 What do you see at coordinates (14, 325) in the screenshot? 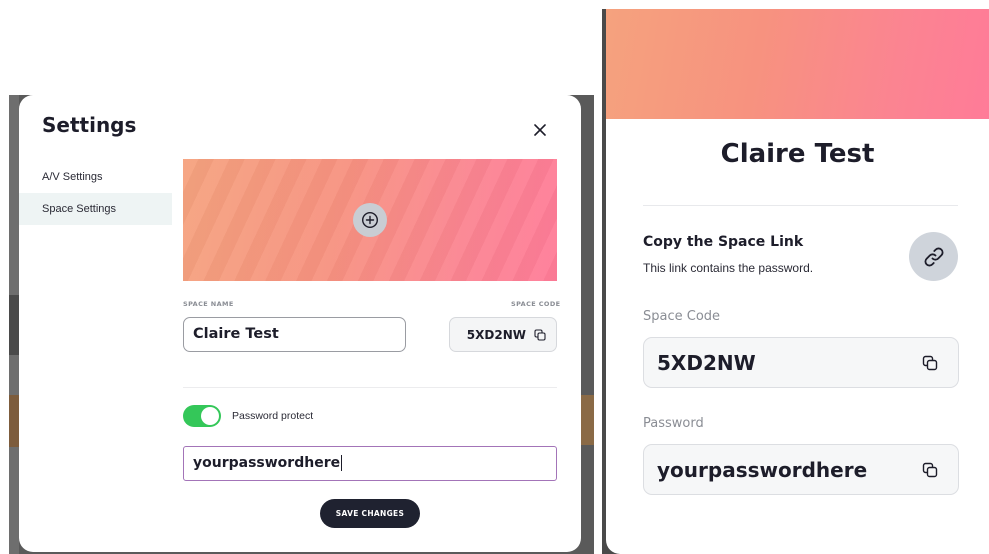
I see `backdrop-strip` at bounding box center [14, 325].